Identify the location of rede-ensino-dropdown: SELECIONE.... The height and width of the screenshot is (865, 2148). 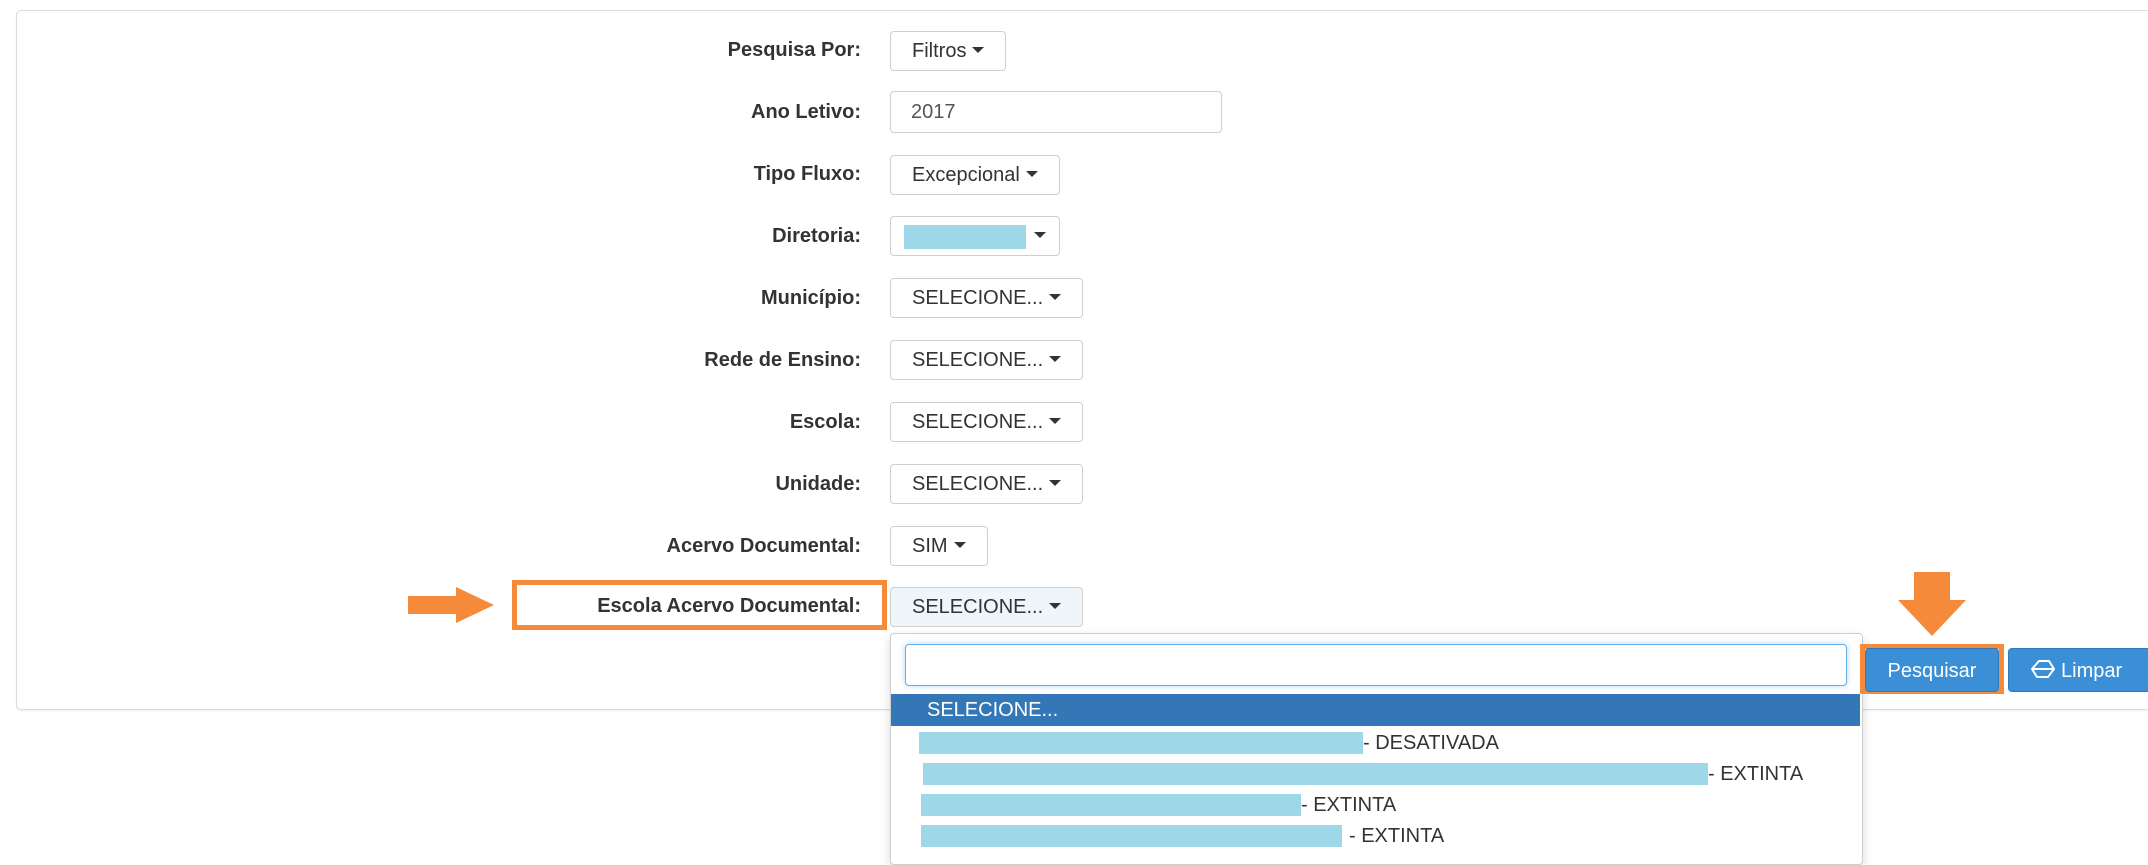
(987, 360).